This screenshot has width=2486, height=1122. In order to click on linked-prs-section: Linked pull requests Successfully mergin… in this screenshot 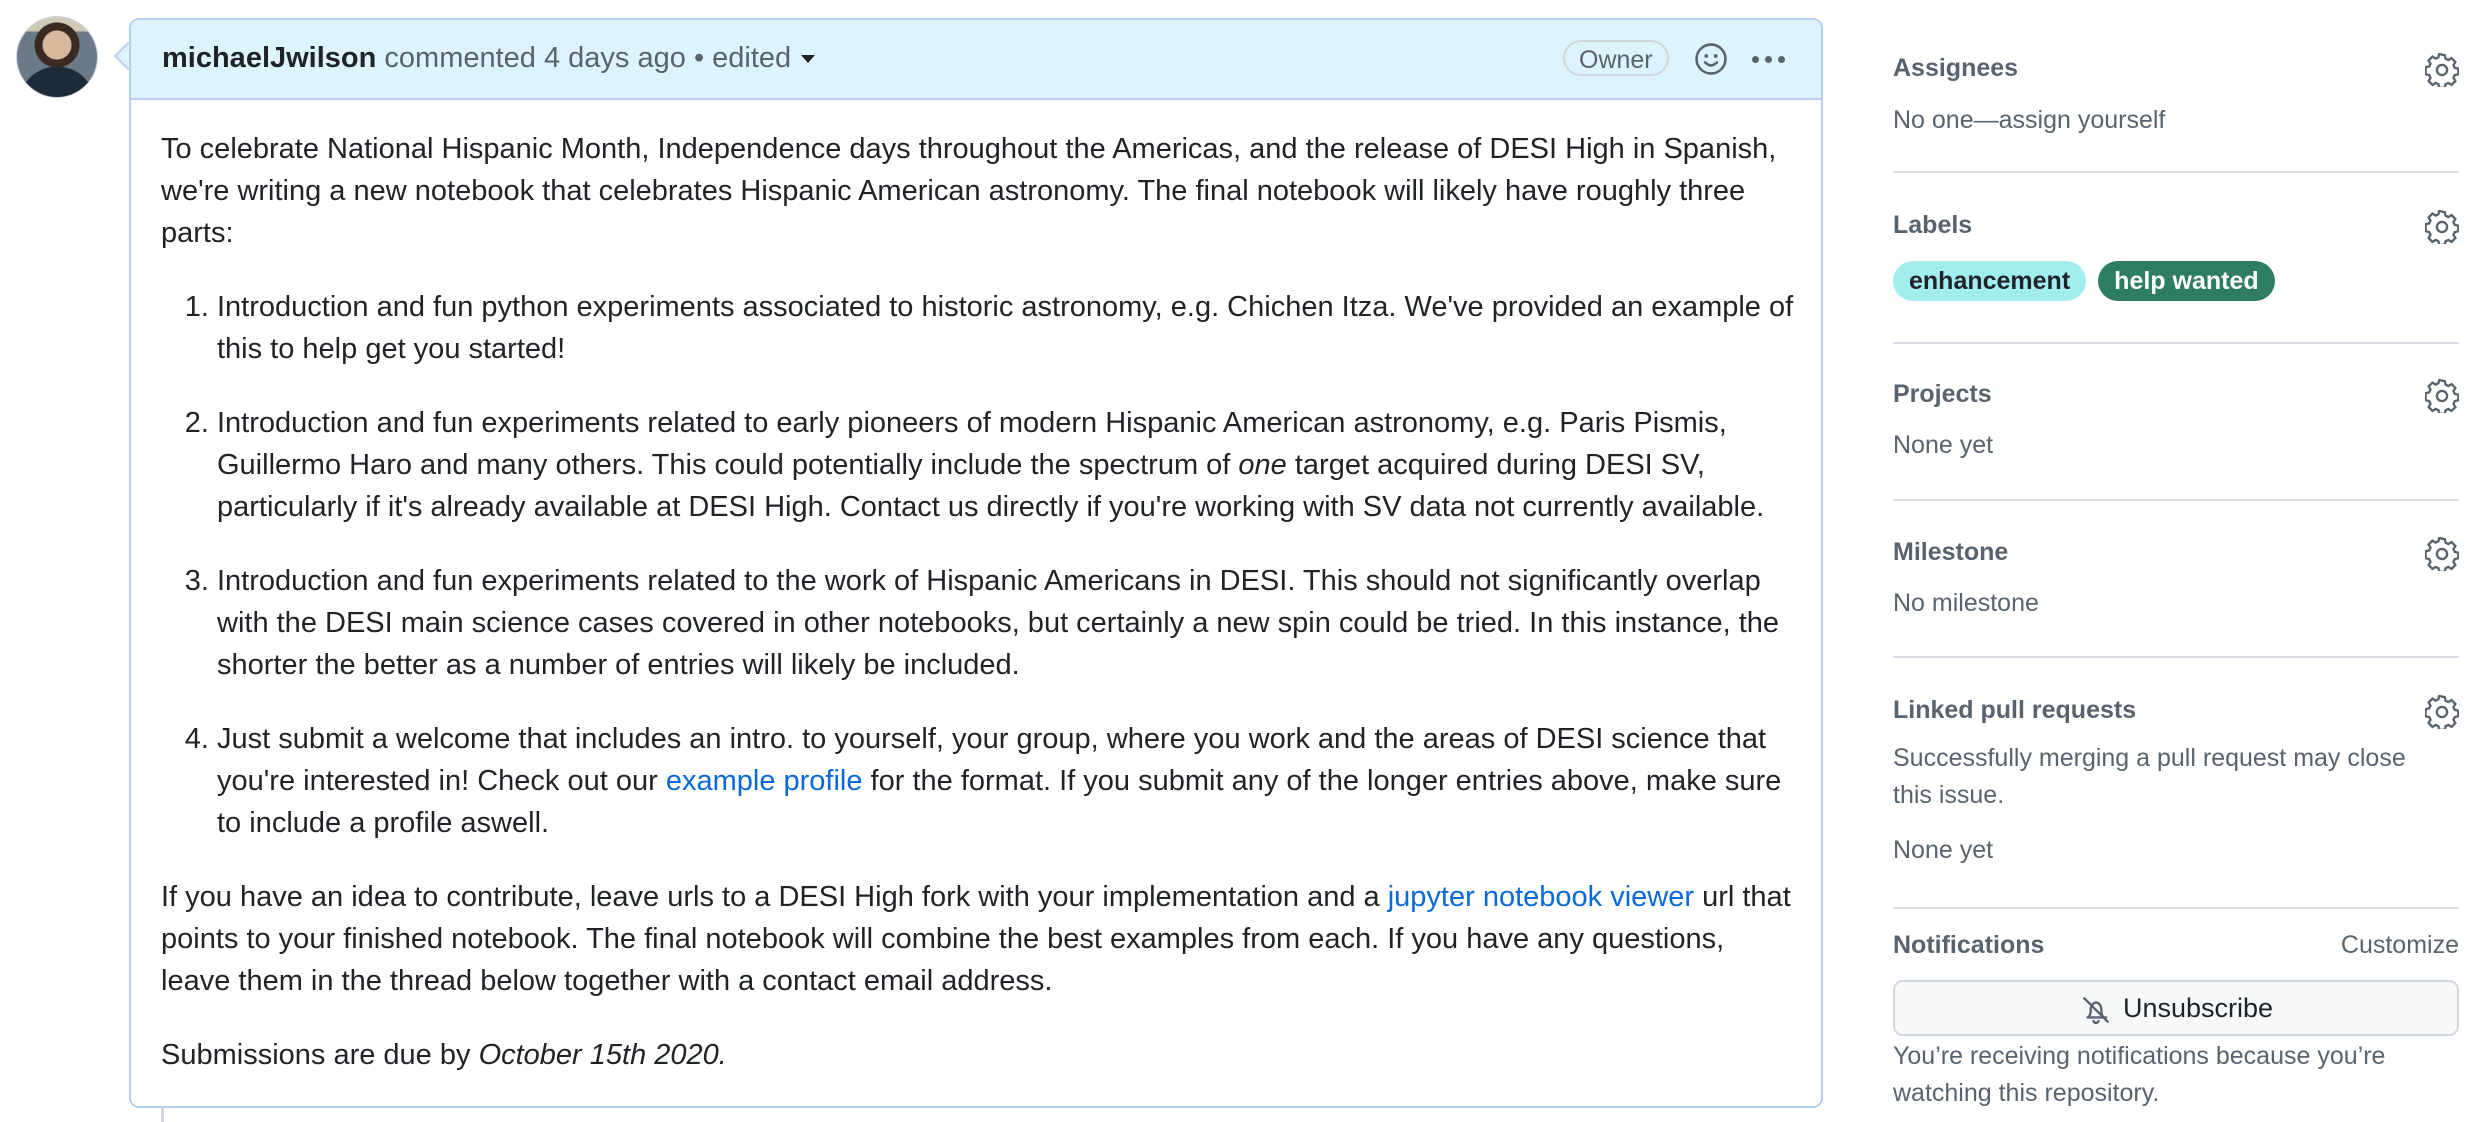, I will do `click(2176, 783)`.